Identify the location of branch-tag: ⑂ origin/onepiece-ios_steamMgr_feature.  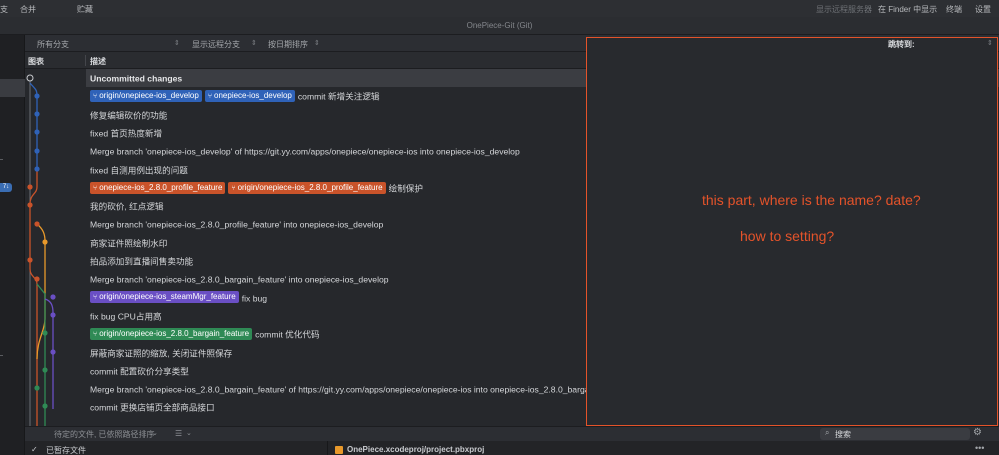
(164, 297).